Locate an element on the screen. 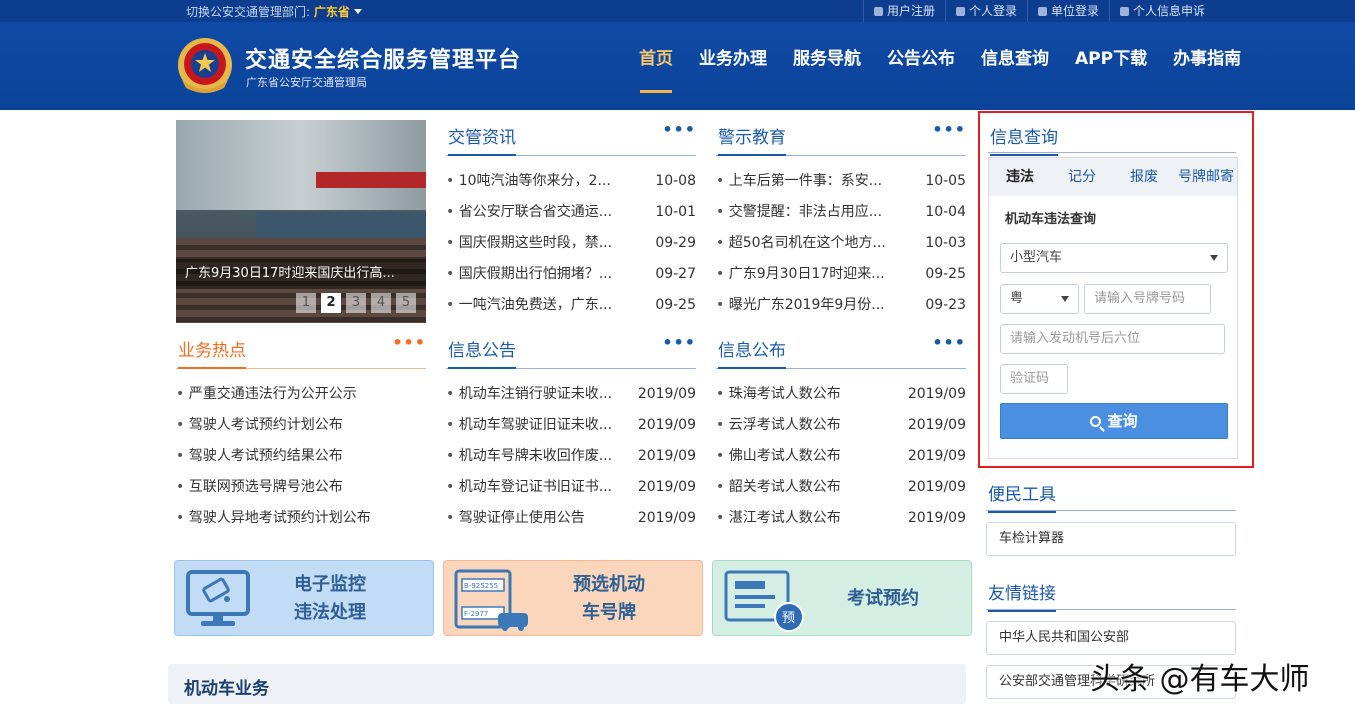 The height and width of the screenshot is (709, 1355). top-links: 用户注册 个人登录 单位登录 个人信息申诉 is located at coordinates (1038, 11).